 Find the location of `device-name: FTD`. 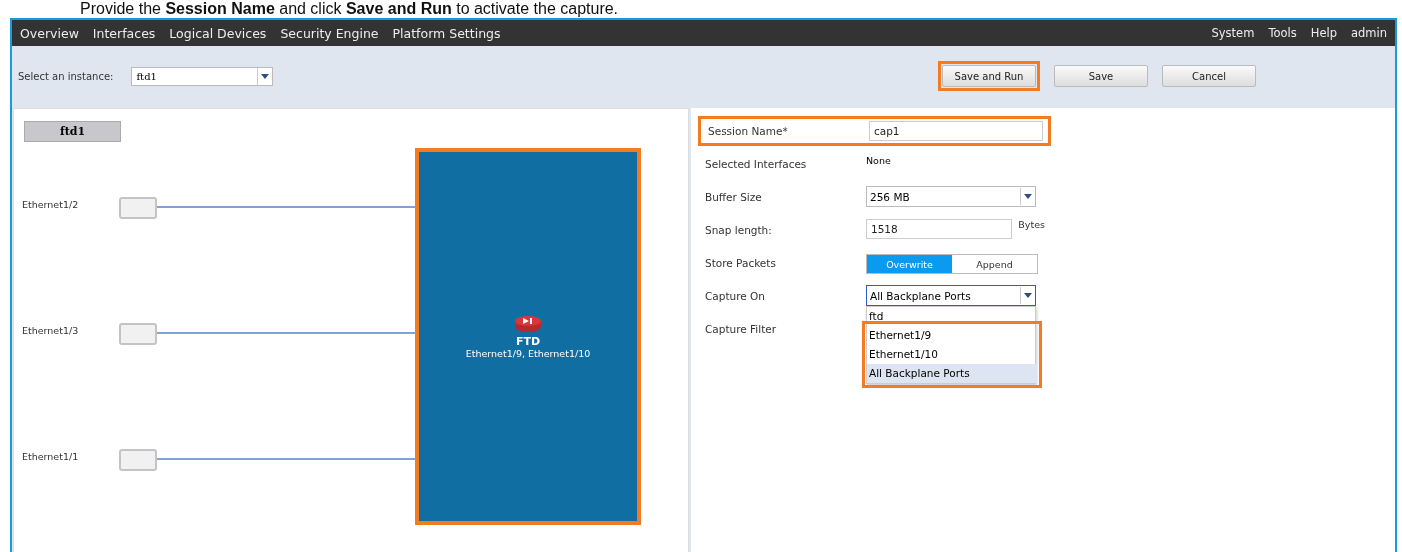

device-name: FTD is located at coordinates (528, 341).